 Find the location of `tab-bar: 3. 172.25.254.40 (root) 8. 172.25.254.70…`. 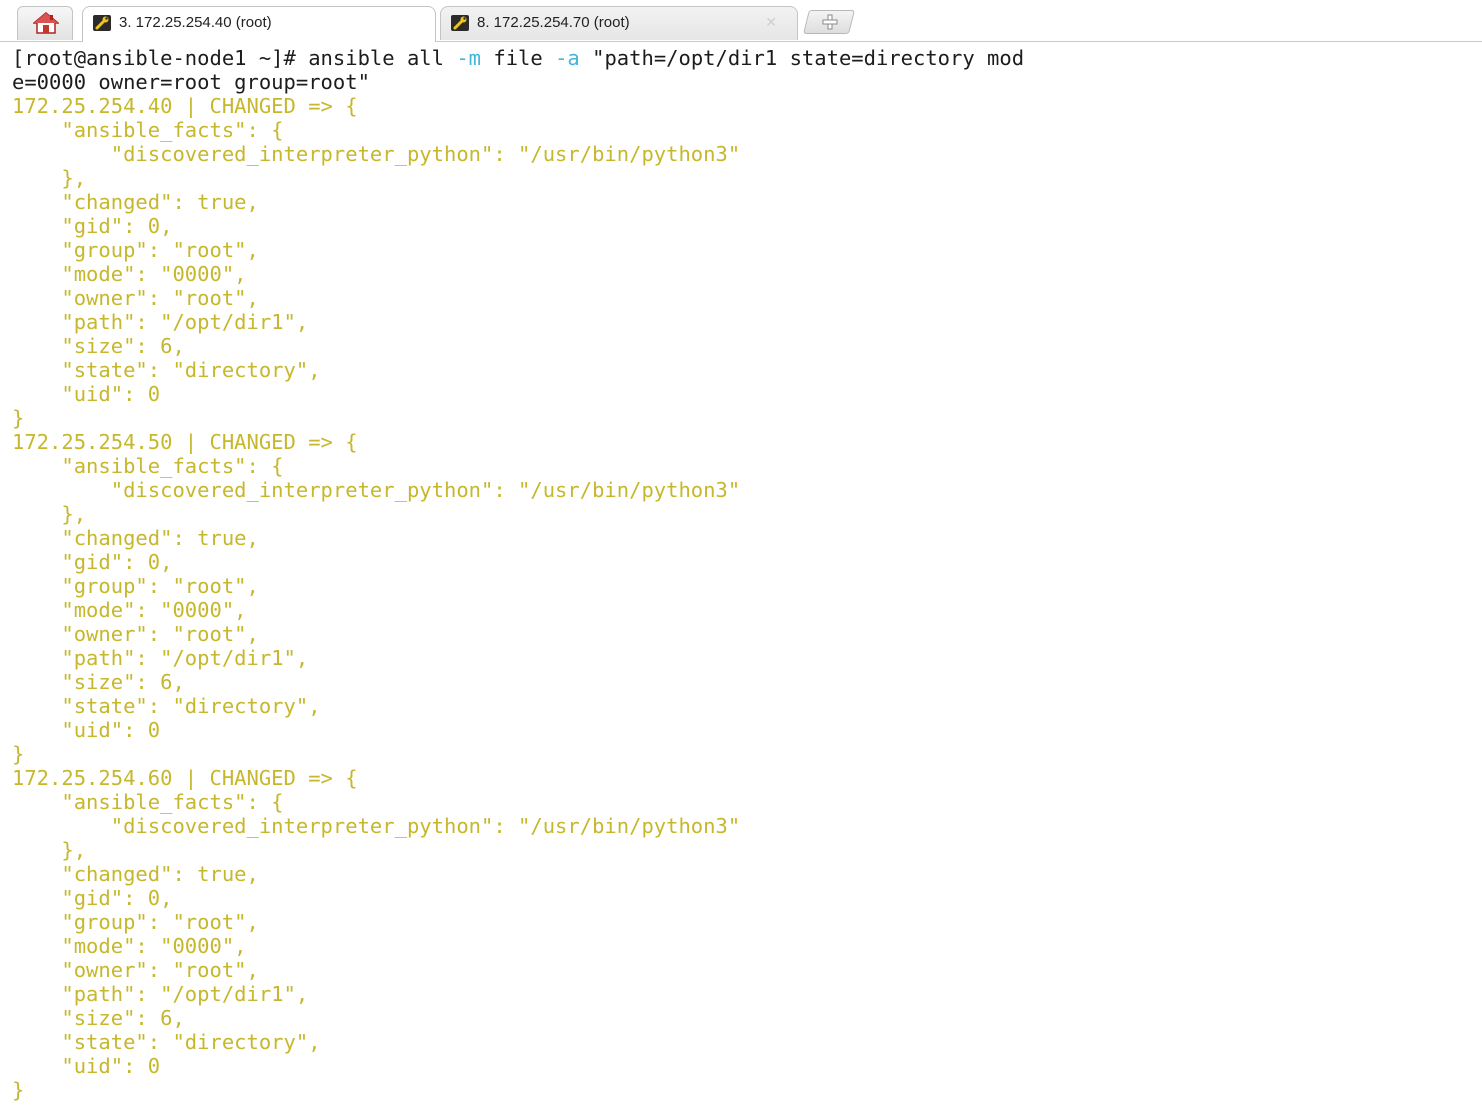

tab-bar: 3. 172.25.254.40 (root) 8. 172.25.254.70… is located at coordinates (741, 21).